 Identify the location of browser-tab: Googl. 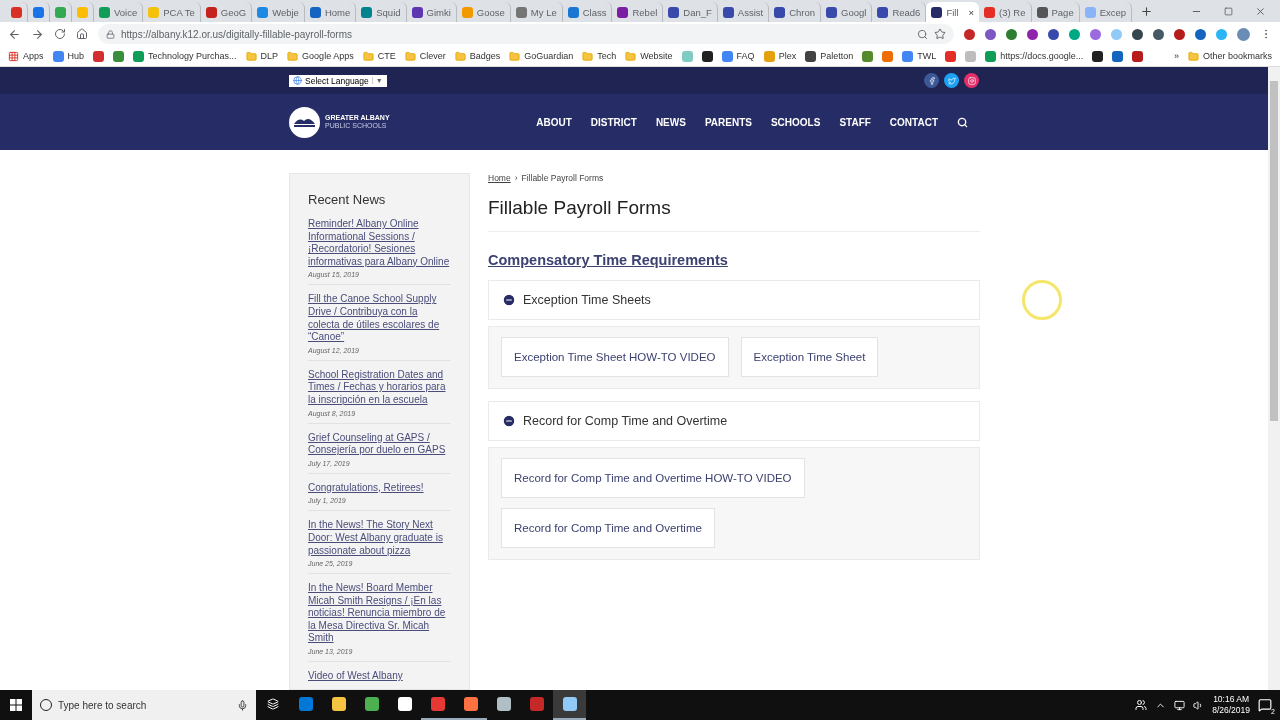
(847, 12).